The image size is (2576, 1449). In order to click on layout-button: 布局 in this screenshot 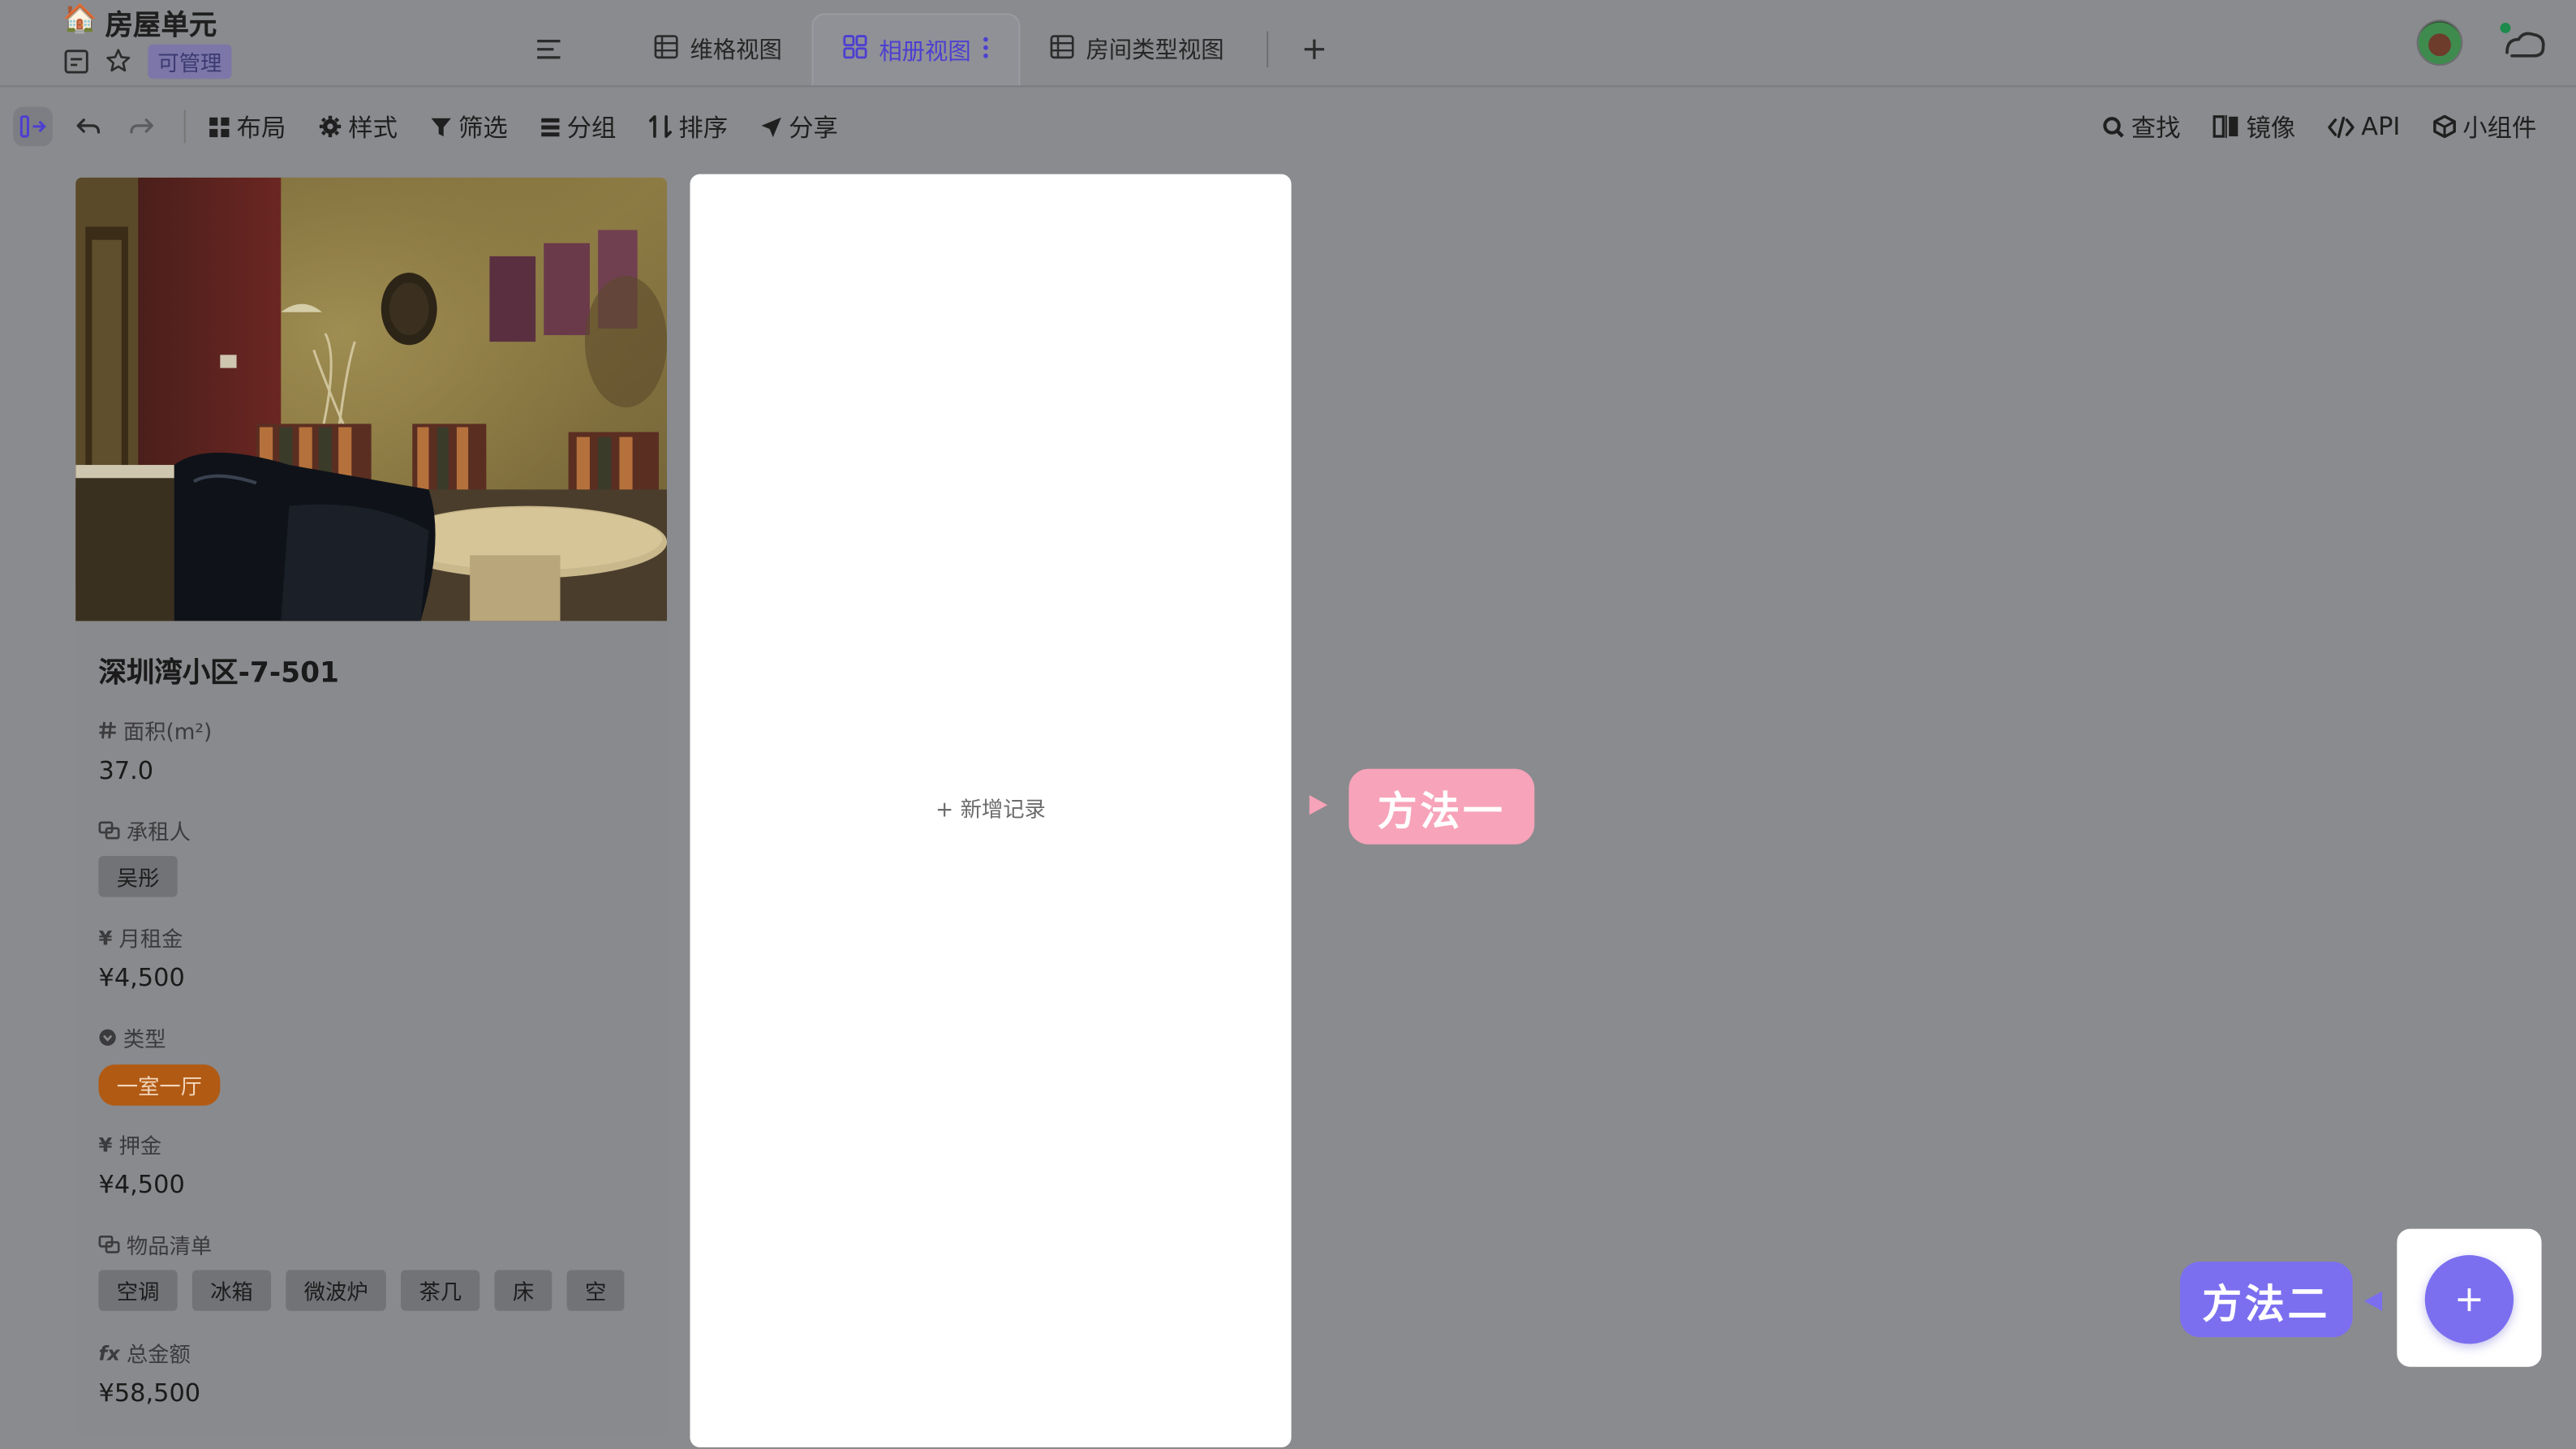, I will do `click(247, 127)`.